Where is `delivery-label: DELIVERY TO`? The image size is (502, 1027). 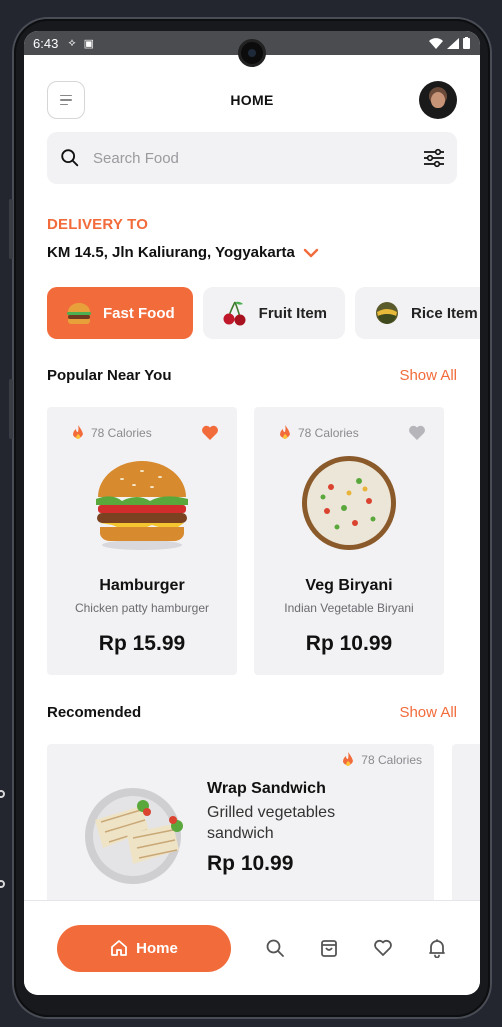 delivery-label: DELIVERY TO is located at coordinates (98, 224).